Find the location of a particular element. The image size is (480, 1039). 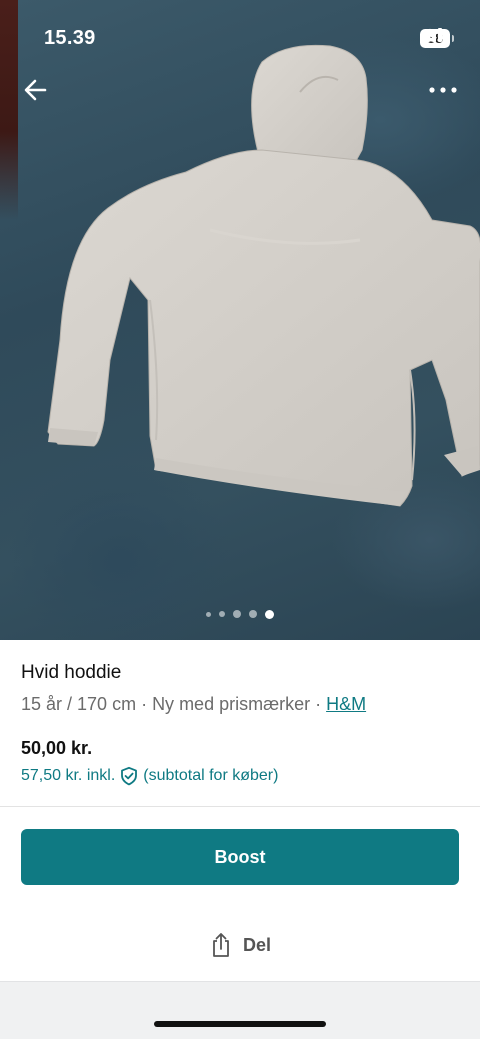

share-icon is located at coordinates (221, 945).